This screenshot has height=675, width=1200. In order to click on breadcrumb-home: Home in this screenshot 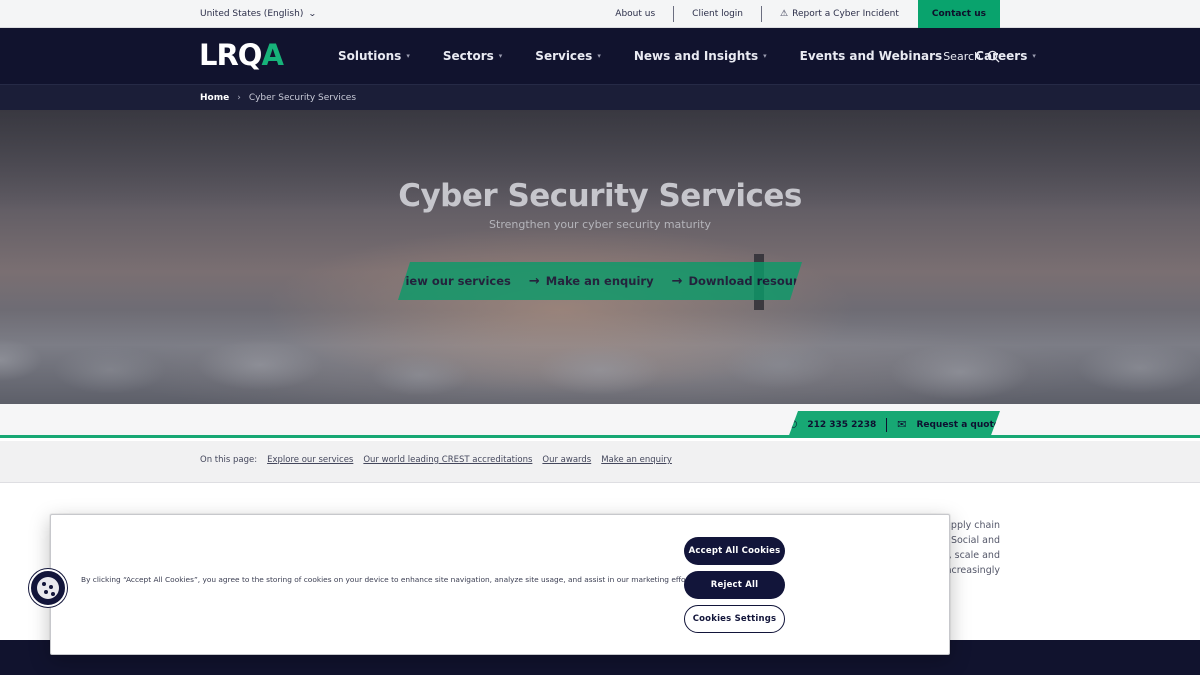, I will do `click(214, 98)`.